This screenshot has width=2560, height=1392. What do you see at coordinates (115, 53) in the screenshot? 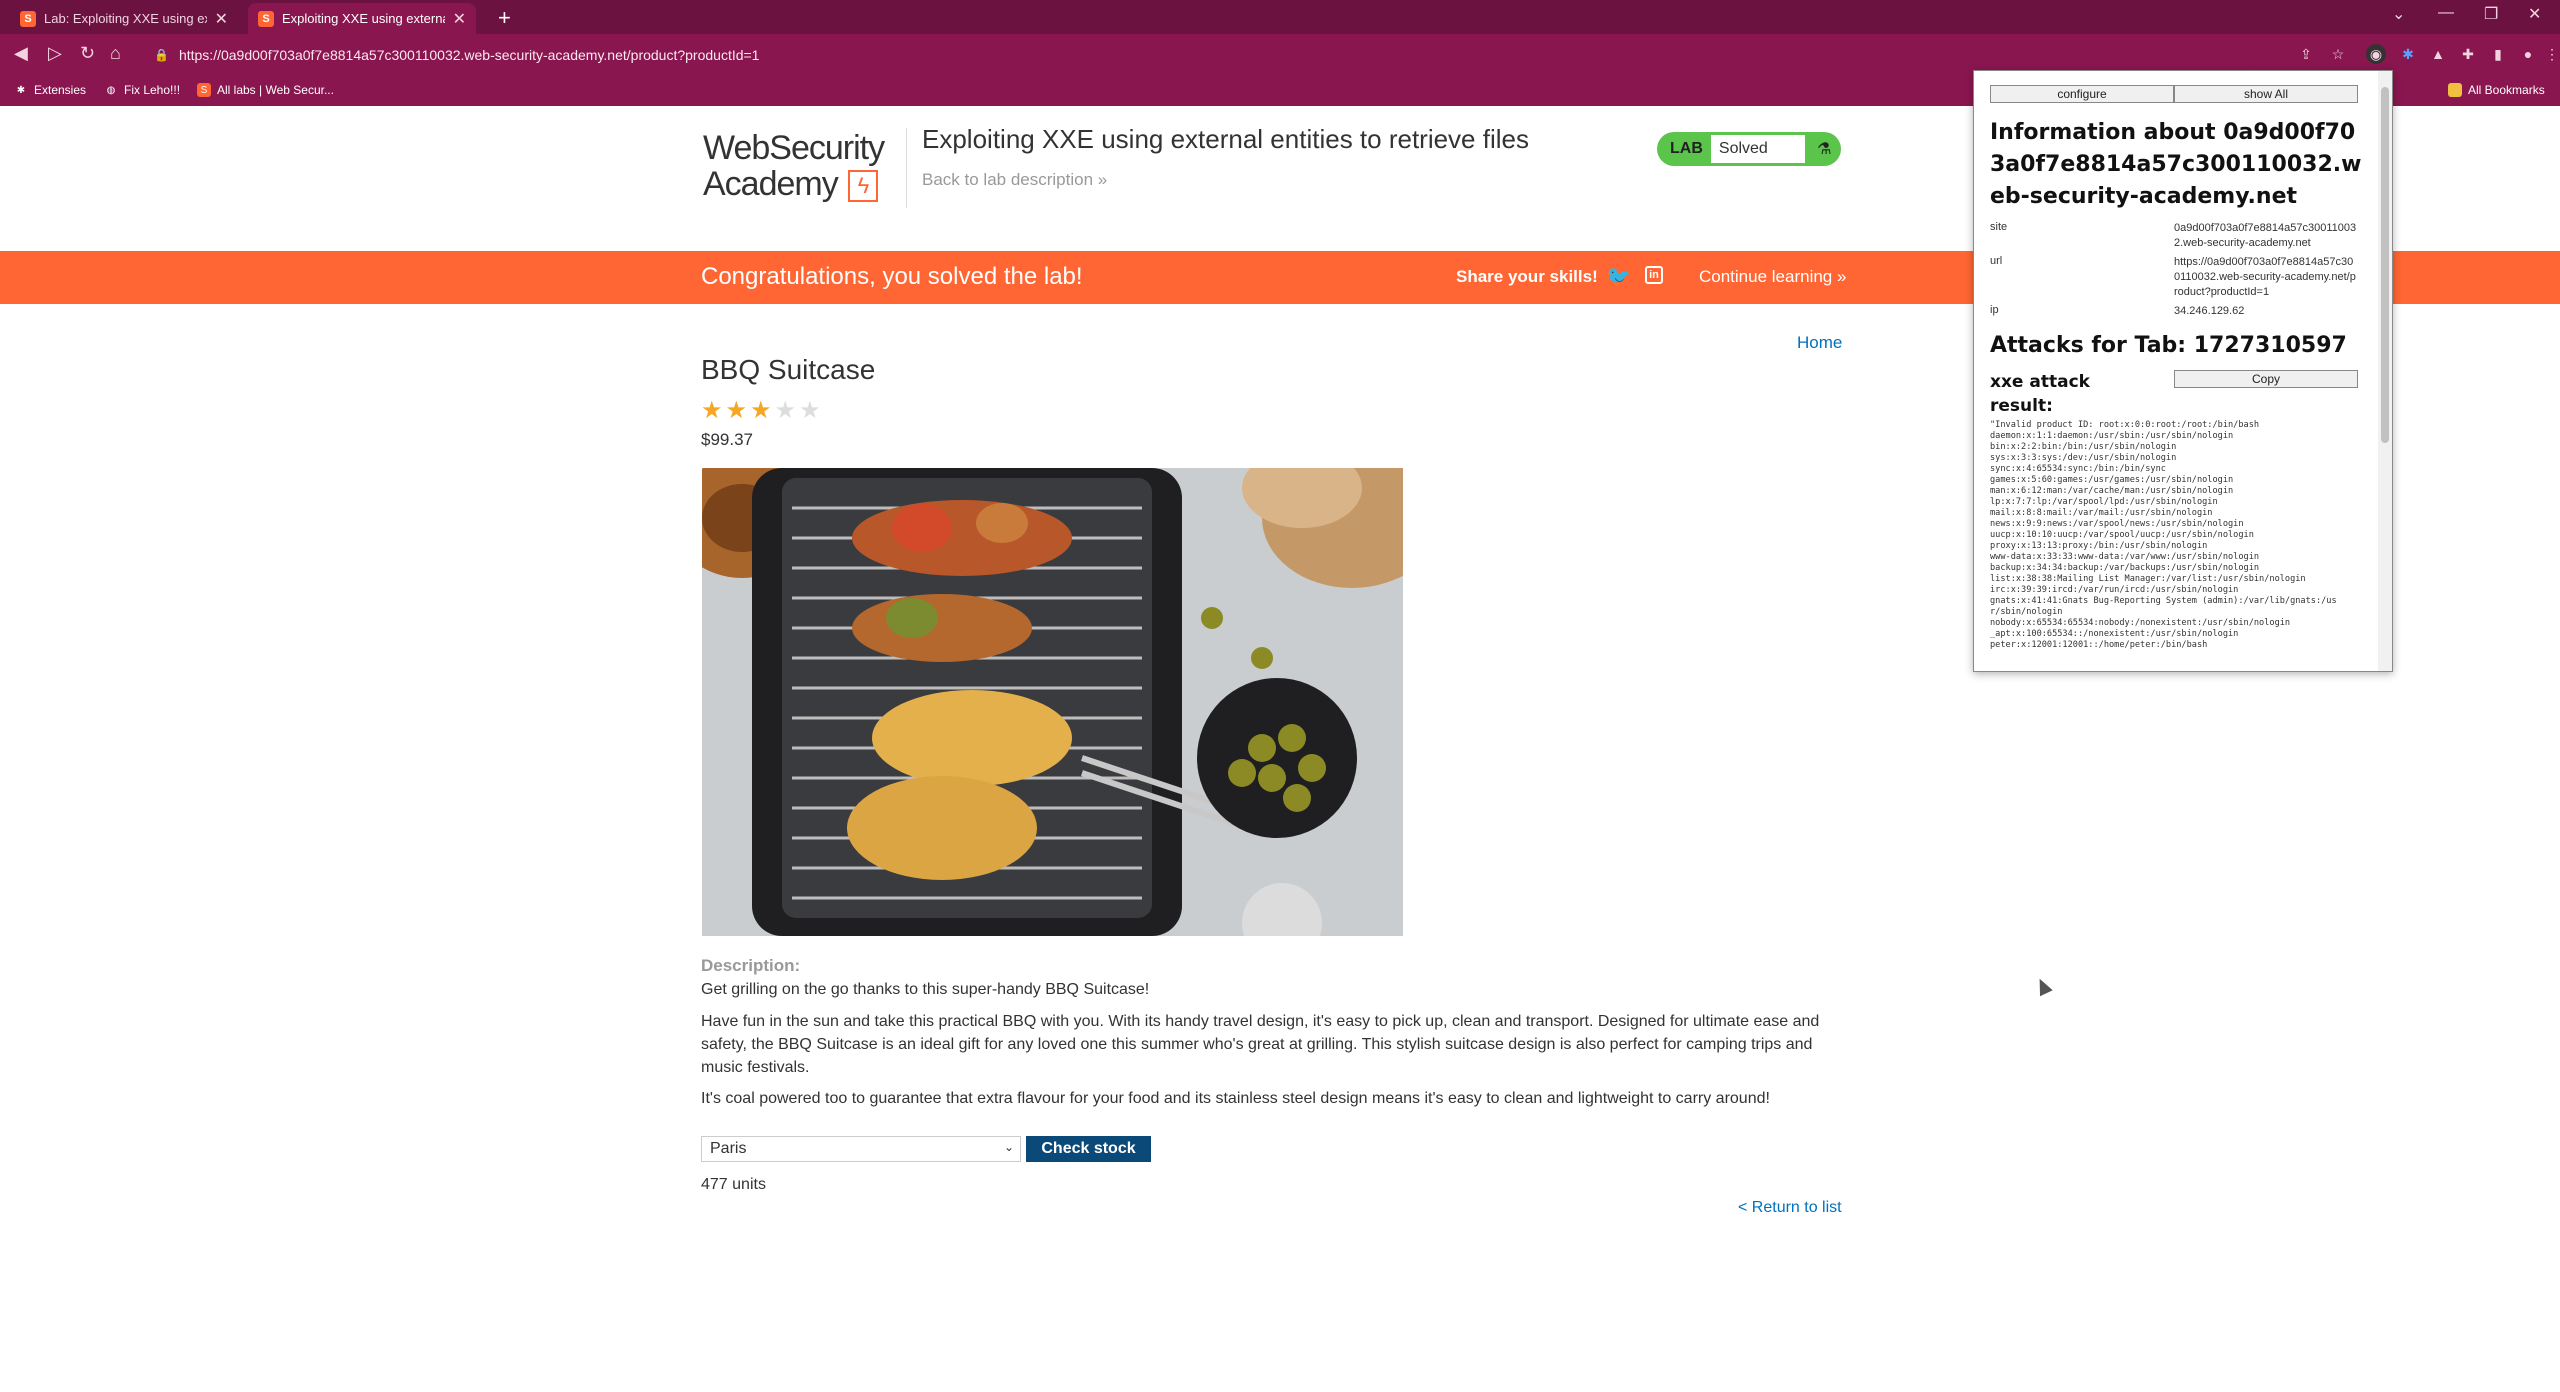
I see `home-icon: ⌂` at bounding box center [115, 53].